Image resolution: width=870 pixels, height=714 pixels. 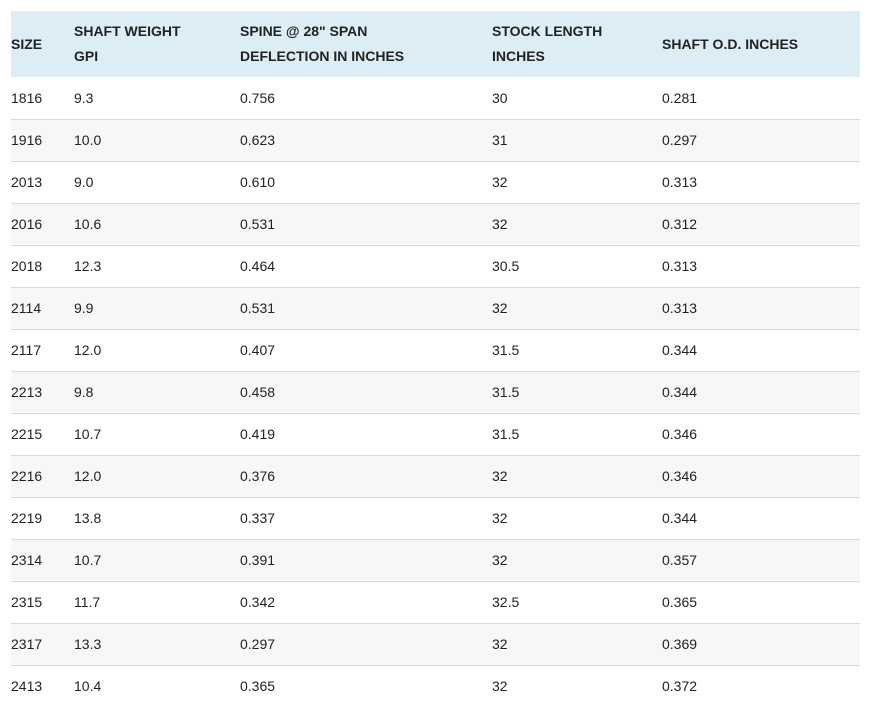 I want to click on cell-spine: 0.458, so click(x=258, y=392).